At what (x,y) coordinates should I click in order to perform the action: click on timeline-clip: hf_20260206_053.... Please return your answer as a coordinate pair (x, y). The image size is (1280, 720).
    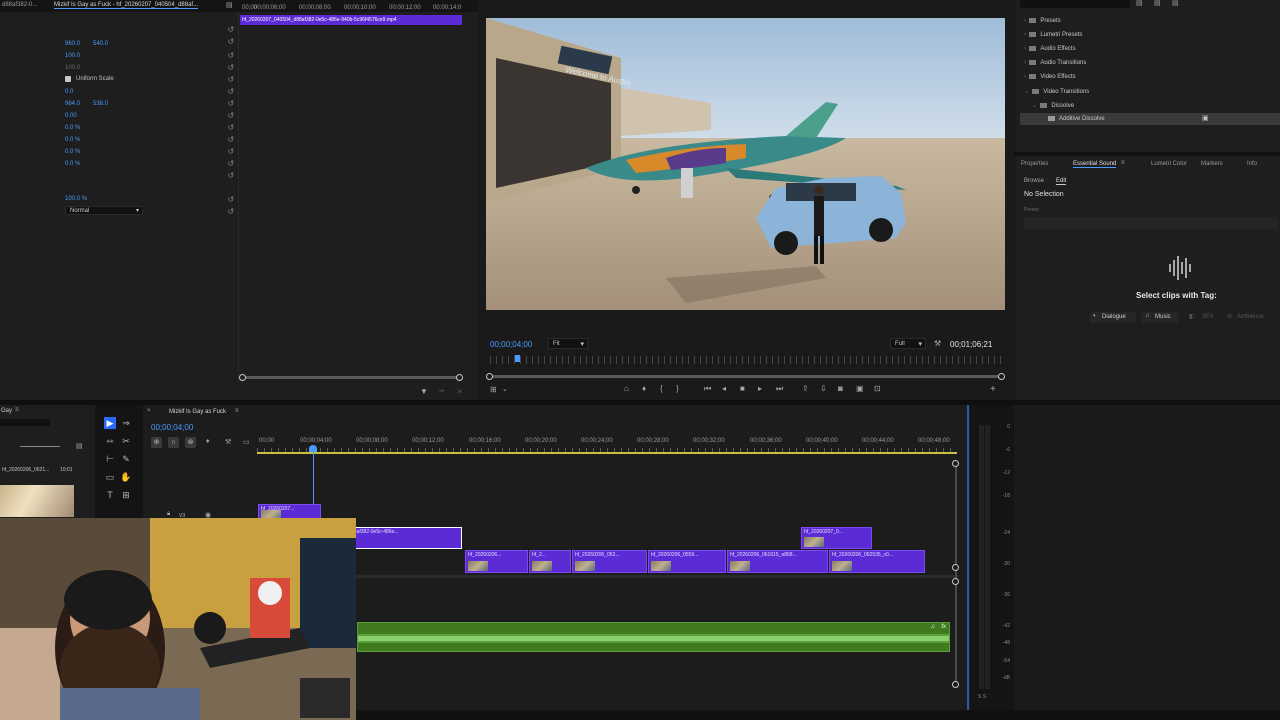
    Looking at the image, I should click on (609, 561).